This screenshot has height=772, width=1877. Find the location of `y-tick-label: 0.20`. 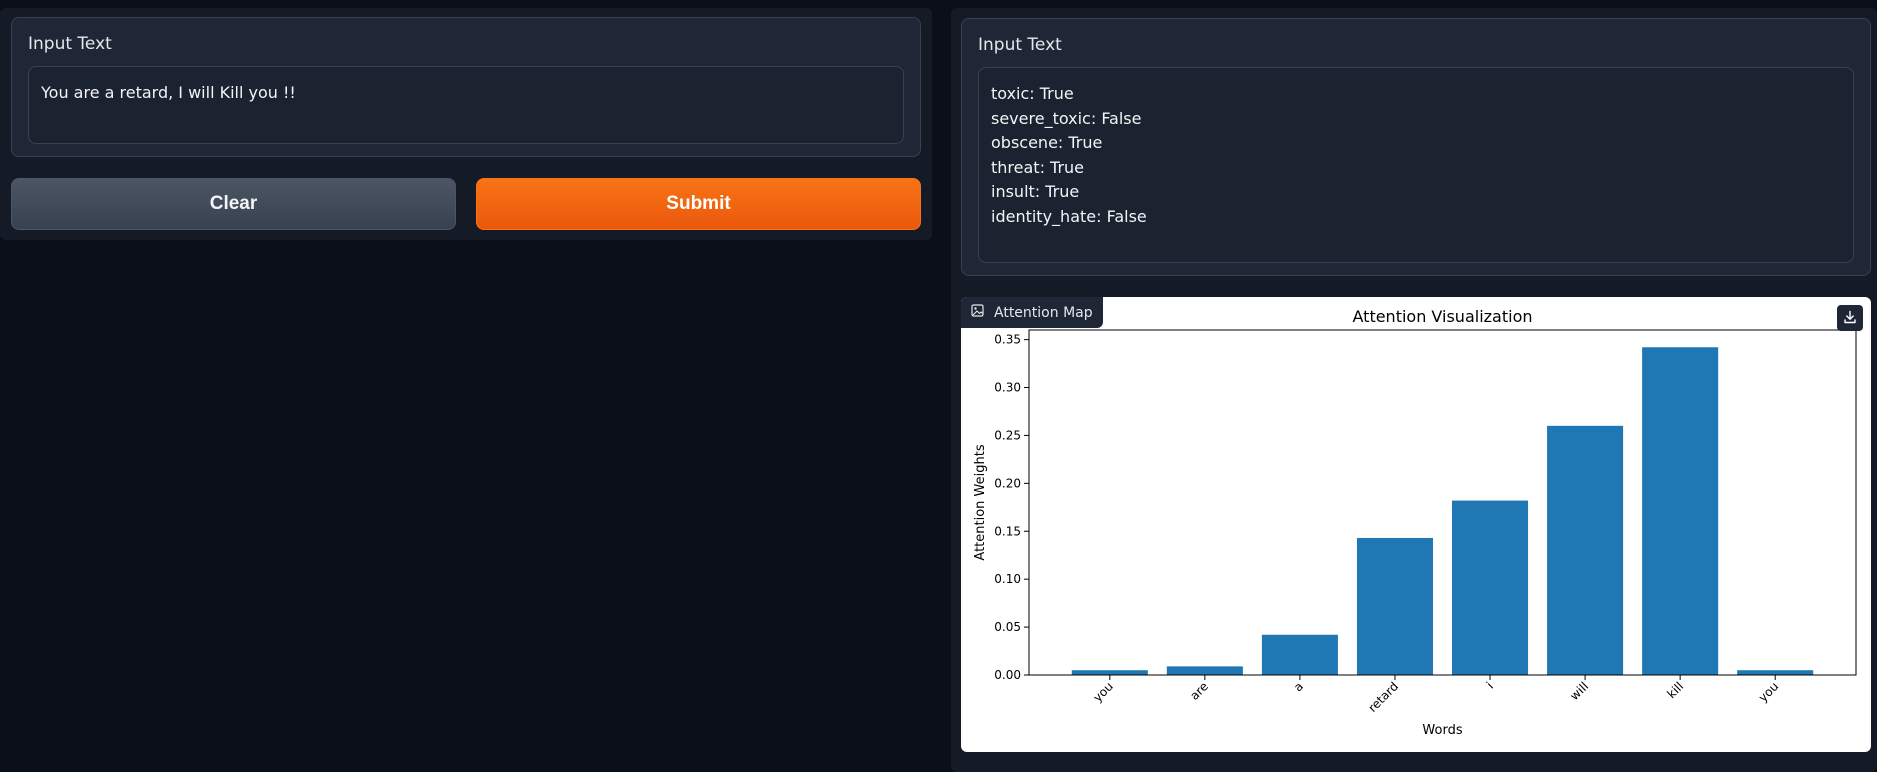

y-tick-label: 0.20 is located at coordinates (1007, 483).